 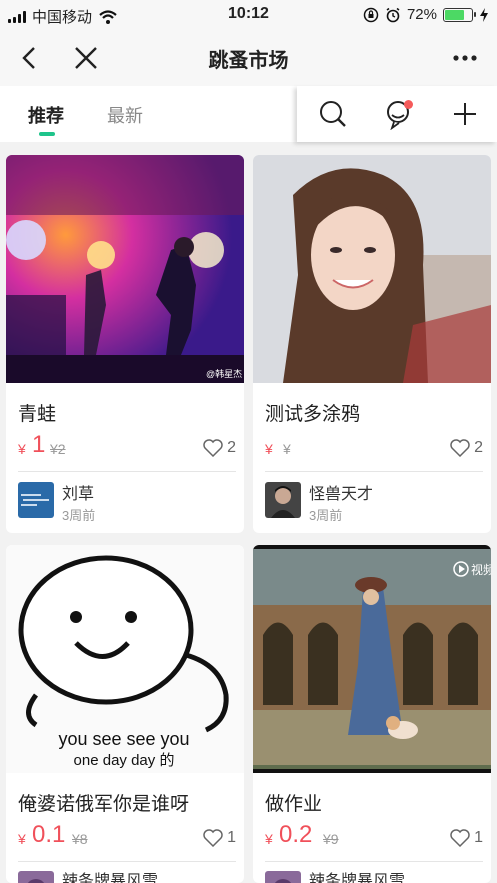 What do you see at coordinates (313, 414) in the screenshot?
I see `product-title: 测试多涂鸦` at bounding box center [313, 414].